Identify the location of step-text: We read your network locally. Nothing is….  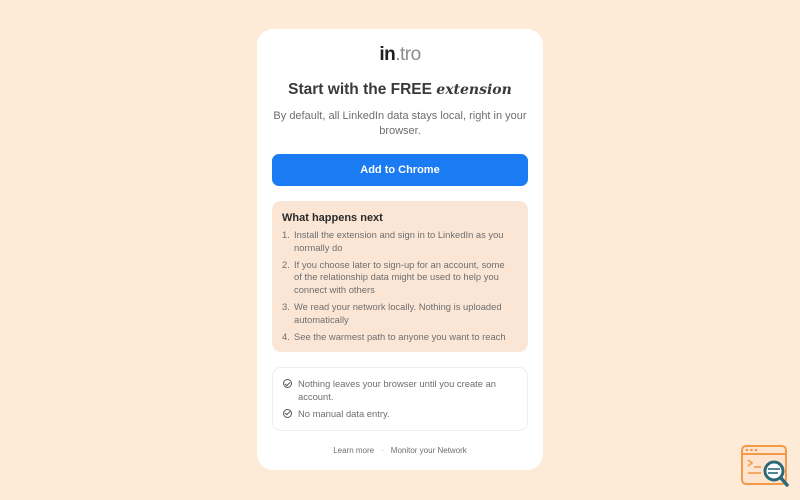
(398, 312).